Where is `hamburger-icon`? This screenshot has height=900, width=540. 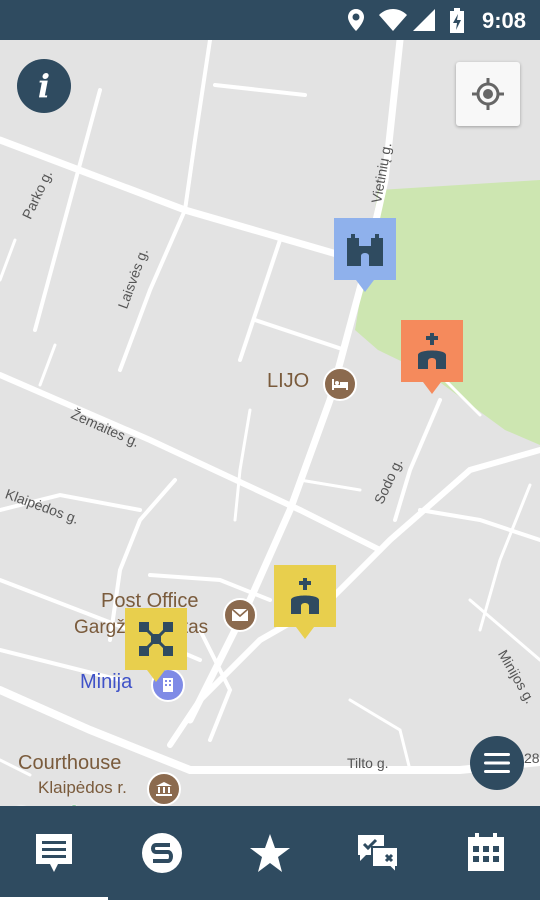 hamburger-icon is located at coordinates (497, 763).